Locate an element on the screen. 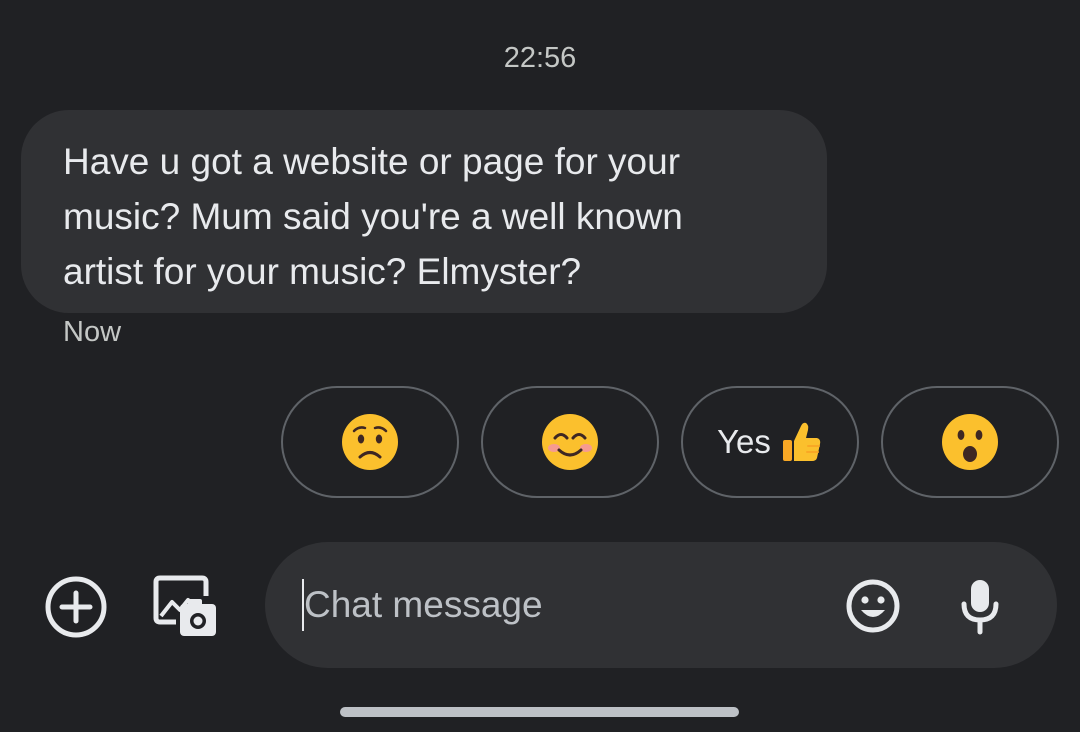 The height and width of the screenshot is (732, 1080). chat-message-input is located at coordinates (563, 605).